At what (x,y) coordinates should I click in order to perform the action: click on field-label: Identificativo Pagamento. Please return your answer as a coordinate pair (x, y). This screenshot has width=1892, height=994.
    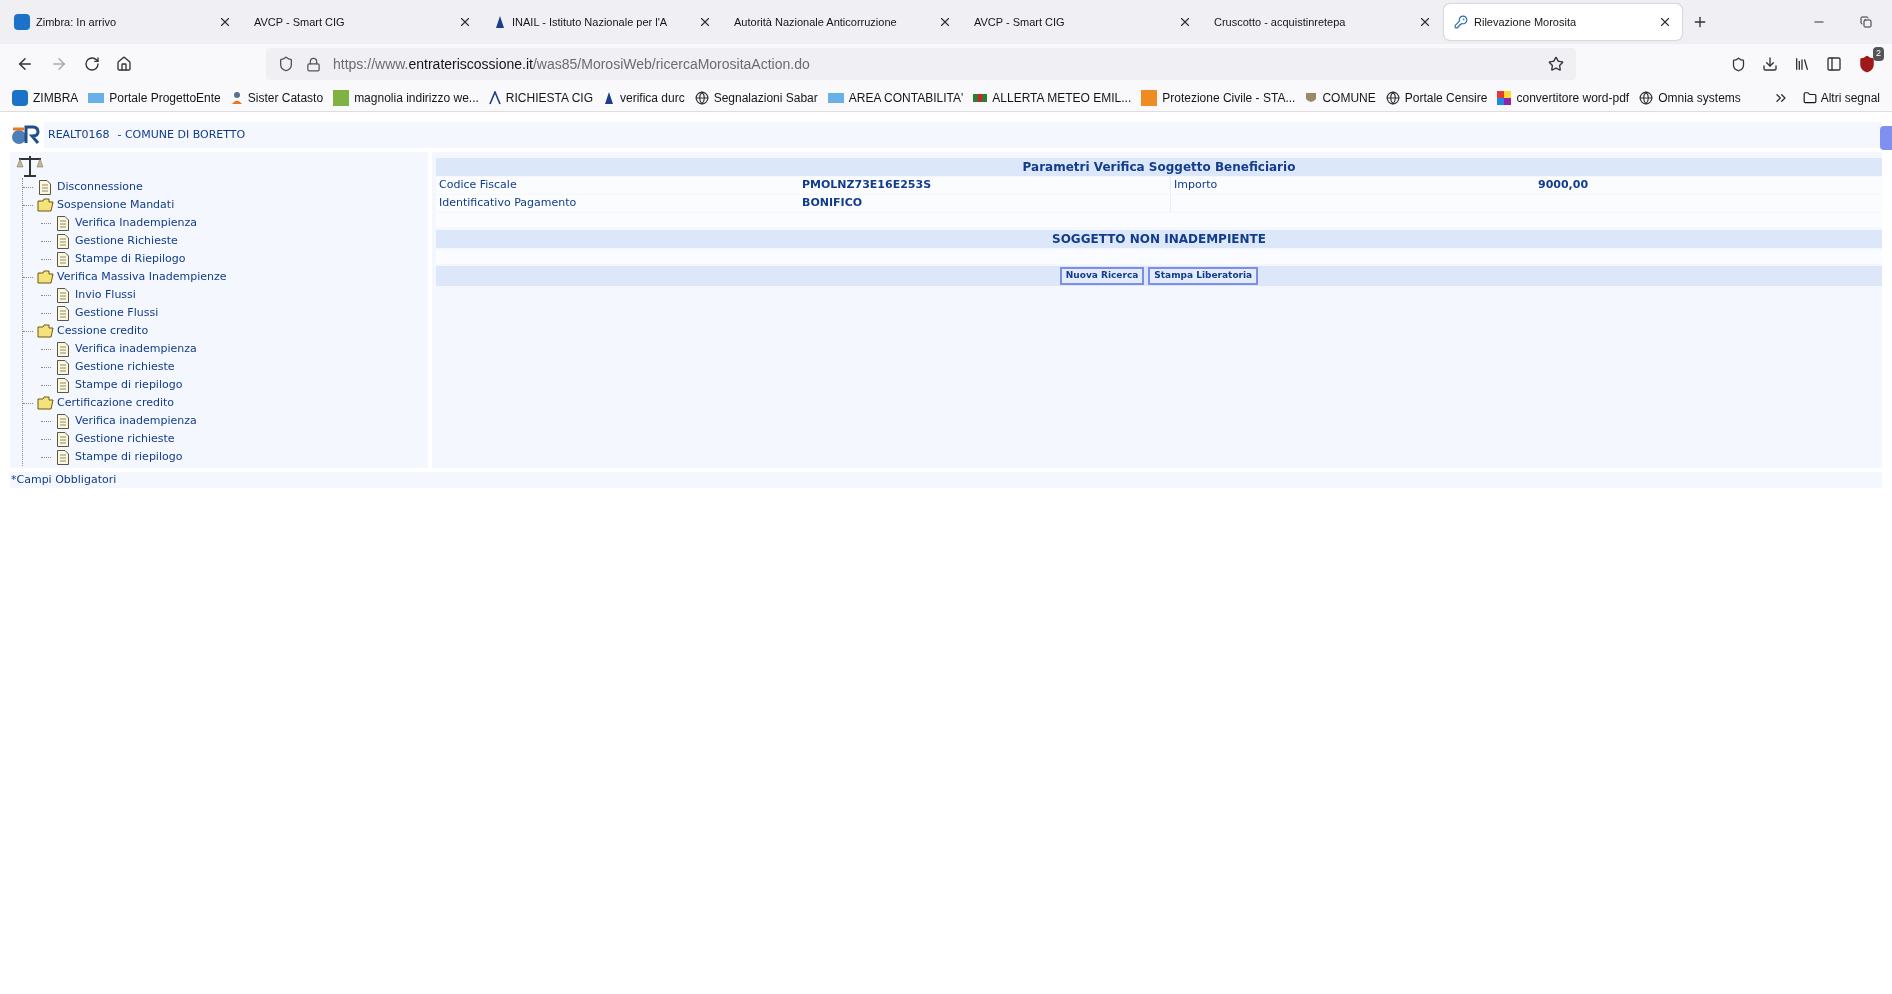
    Looking at the image, I should click on (508, 203).